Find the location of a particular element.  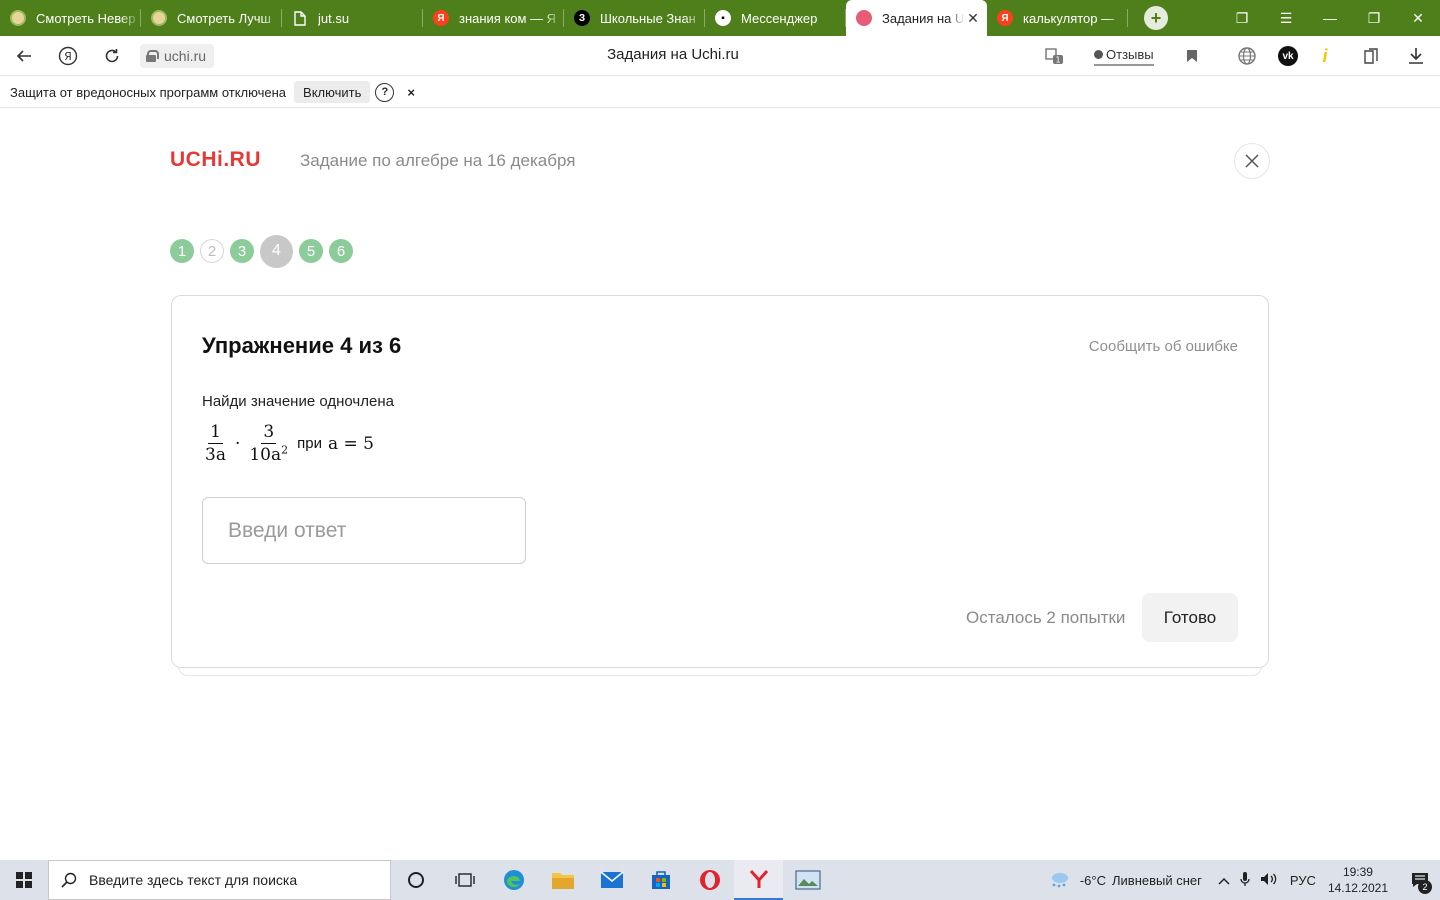

step-3: 3 is located at coordinates (242, 251).